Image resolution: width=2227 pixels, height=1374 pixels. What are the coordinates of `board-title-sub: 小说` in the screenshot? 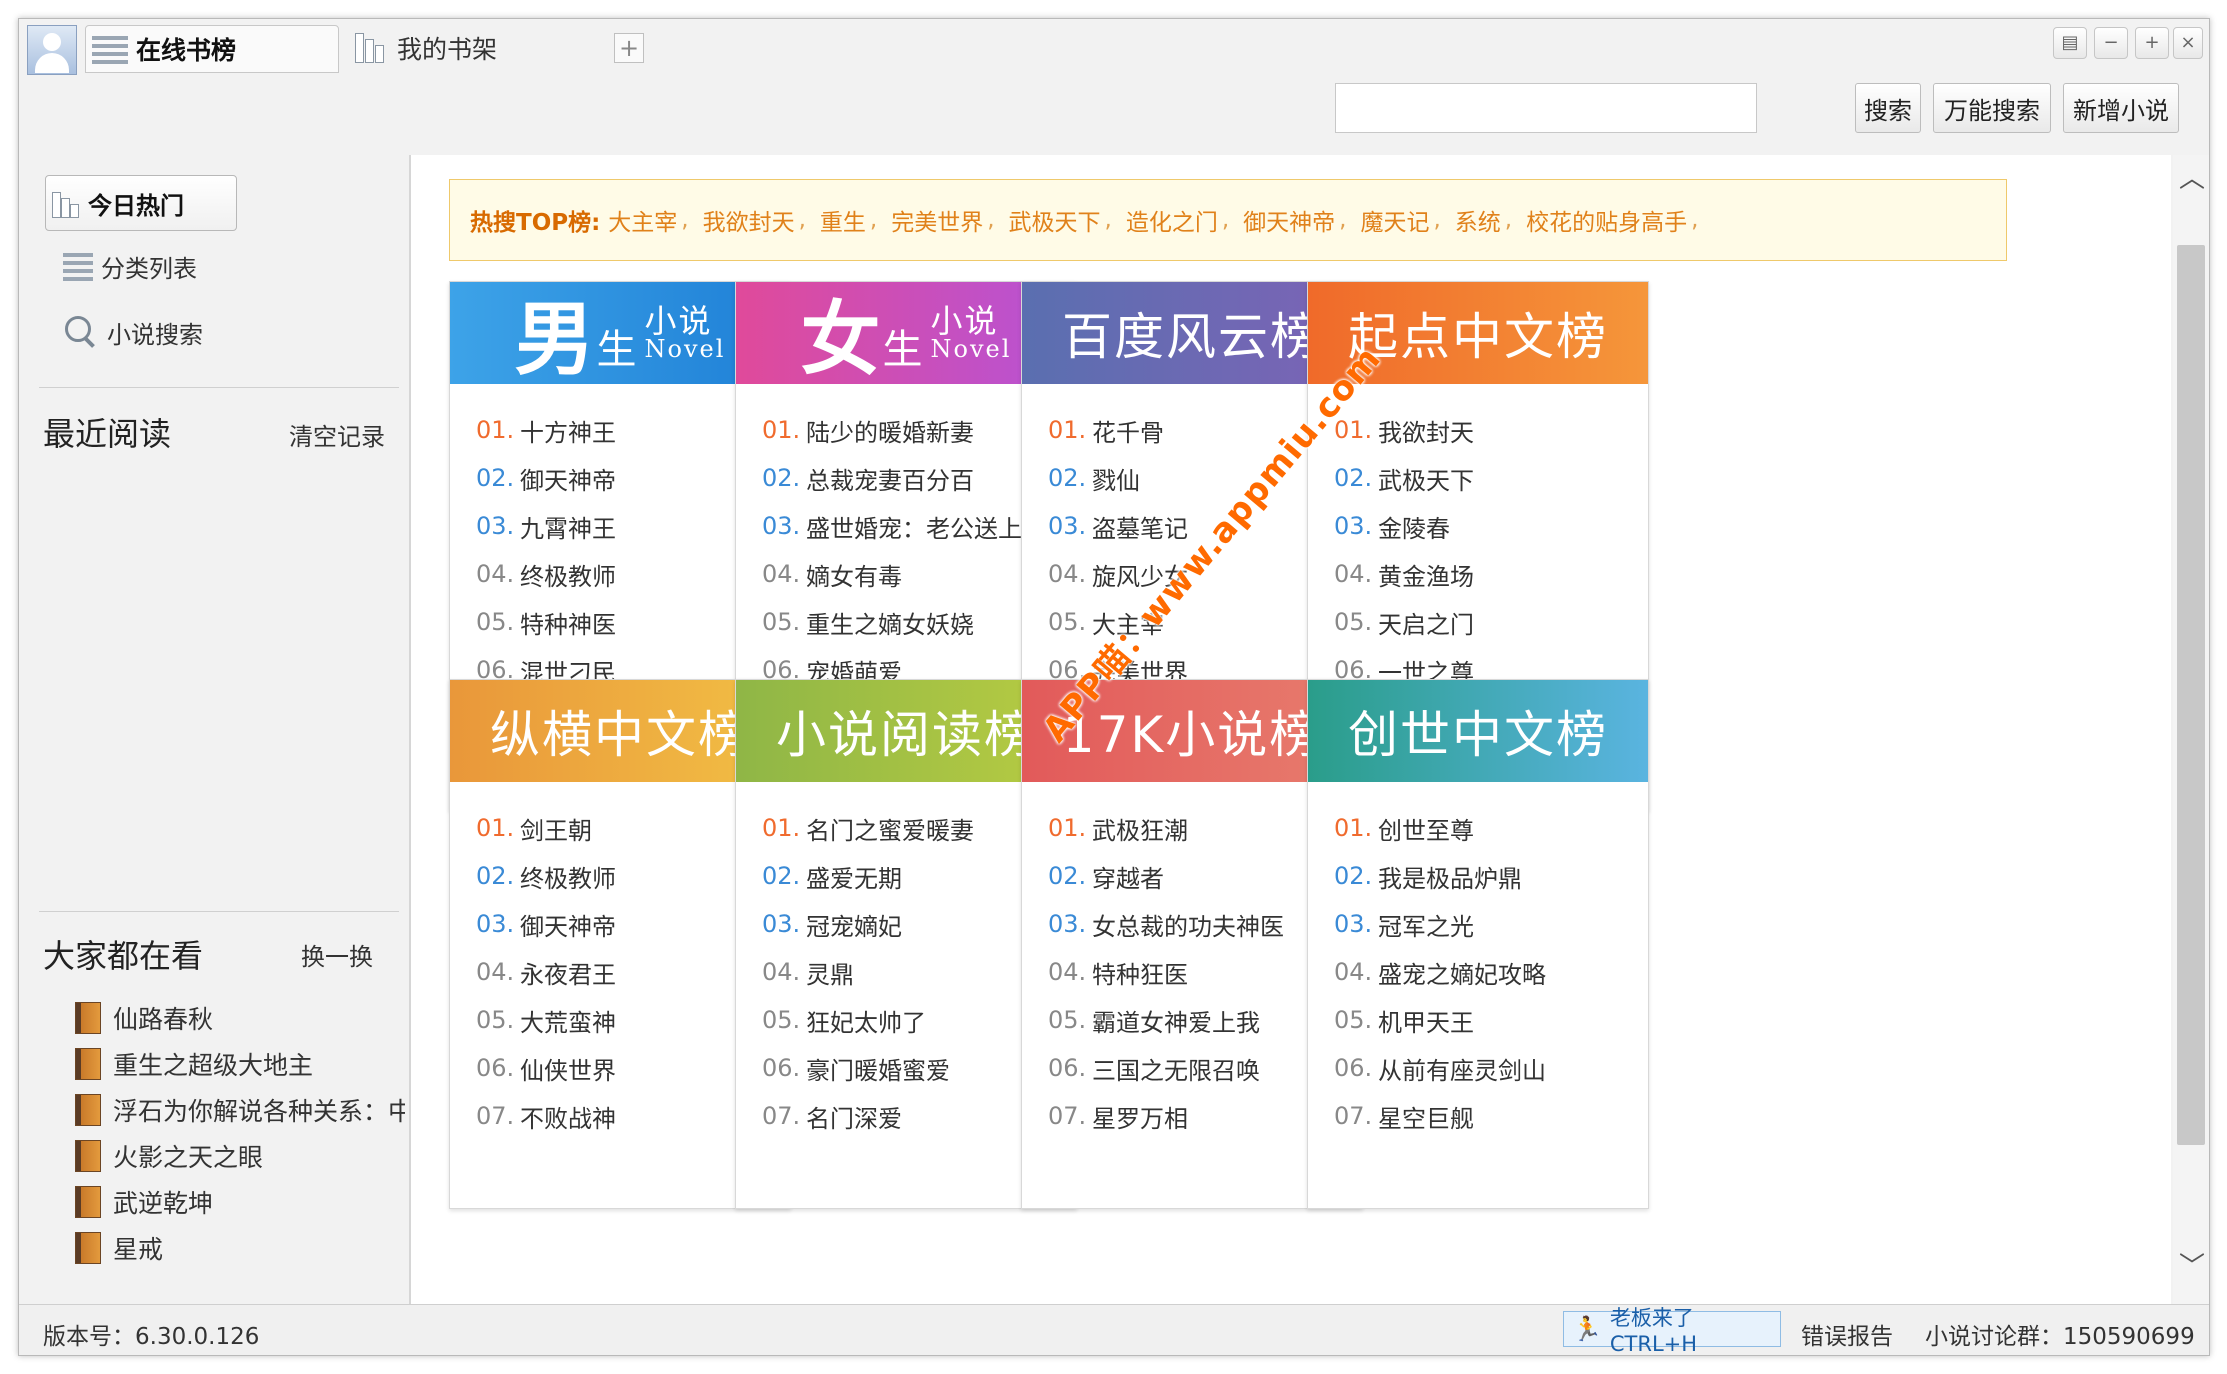 It's located at (964, 321).